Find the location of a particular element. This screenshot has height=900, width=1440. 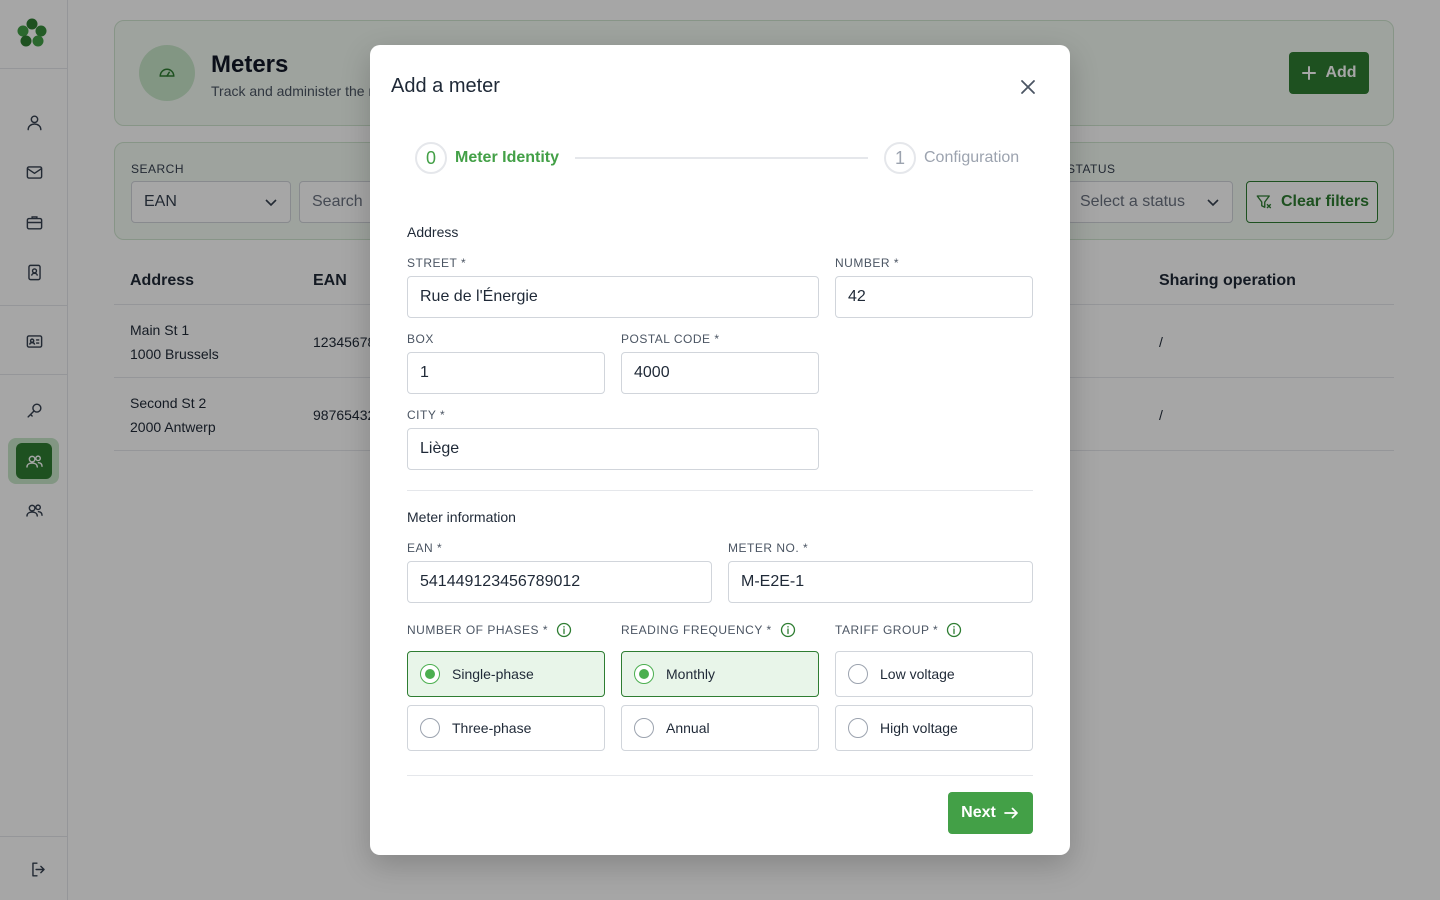

phases-option-three: Three-phase is located at coordinates (506, 728).